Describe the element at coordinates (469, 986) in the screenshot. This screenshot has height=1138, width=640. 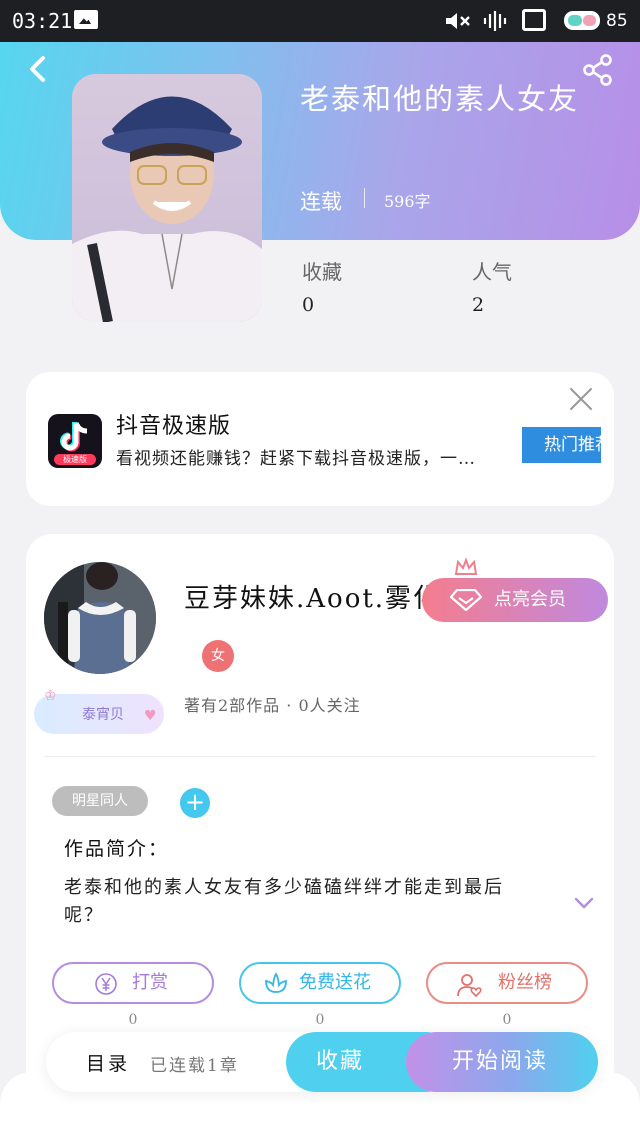
I see `fans-icon` at that location.